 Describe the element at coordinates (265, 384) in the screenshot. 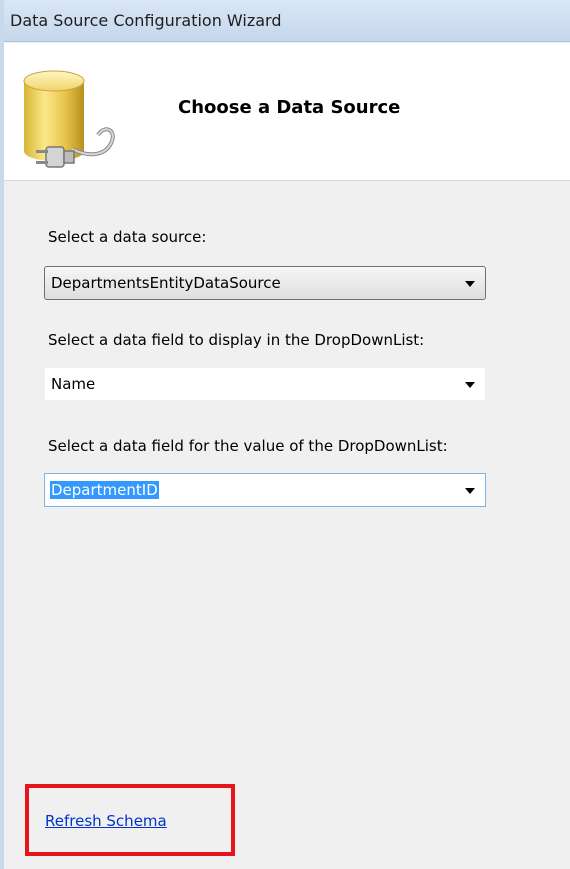

I see `display-field-dropdown: Name` at that location.